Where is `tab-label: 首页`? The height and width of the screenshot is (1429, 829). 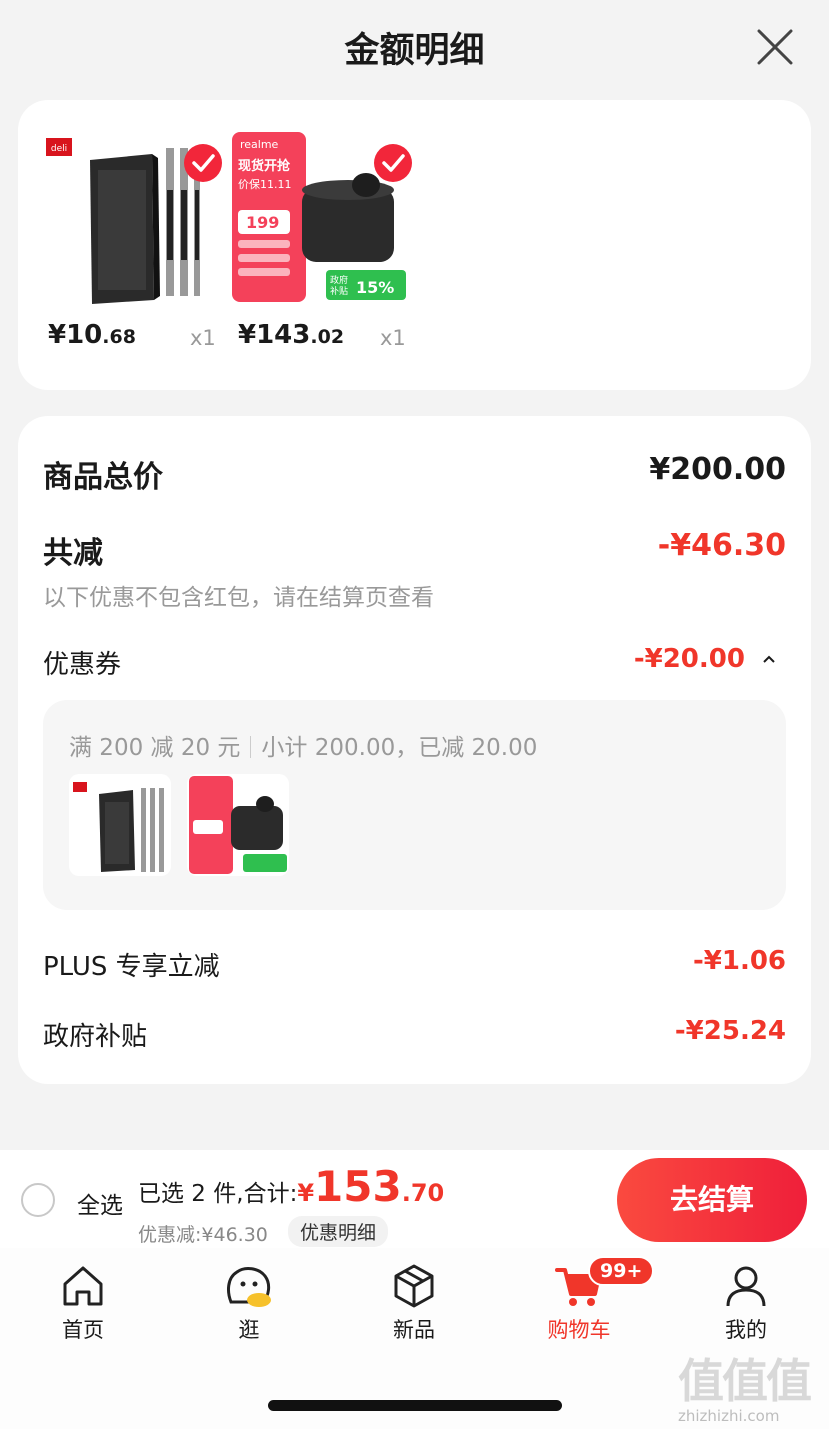
tab-label: 首页 is located at coordinates (83, 1330).